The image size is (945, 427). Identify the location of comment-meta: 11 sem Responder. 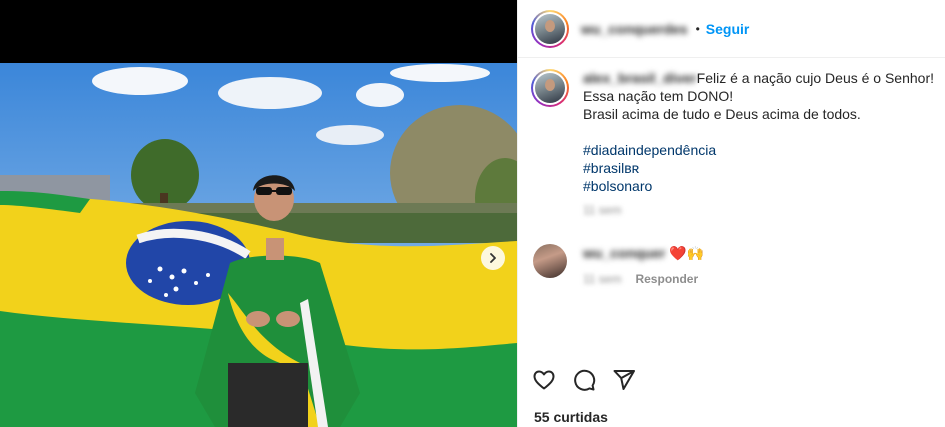
(643, 279).